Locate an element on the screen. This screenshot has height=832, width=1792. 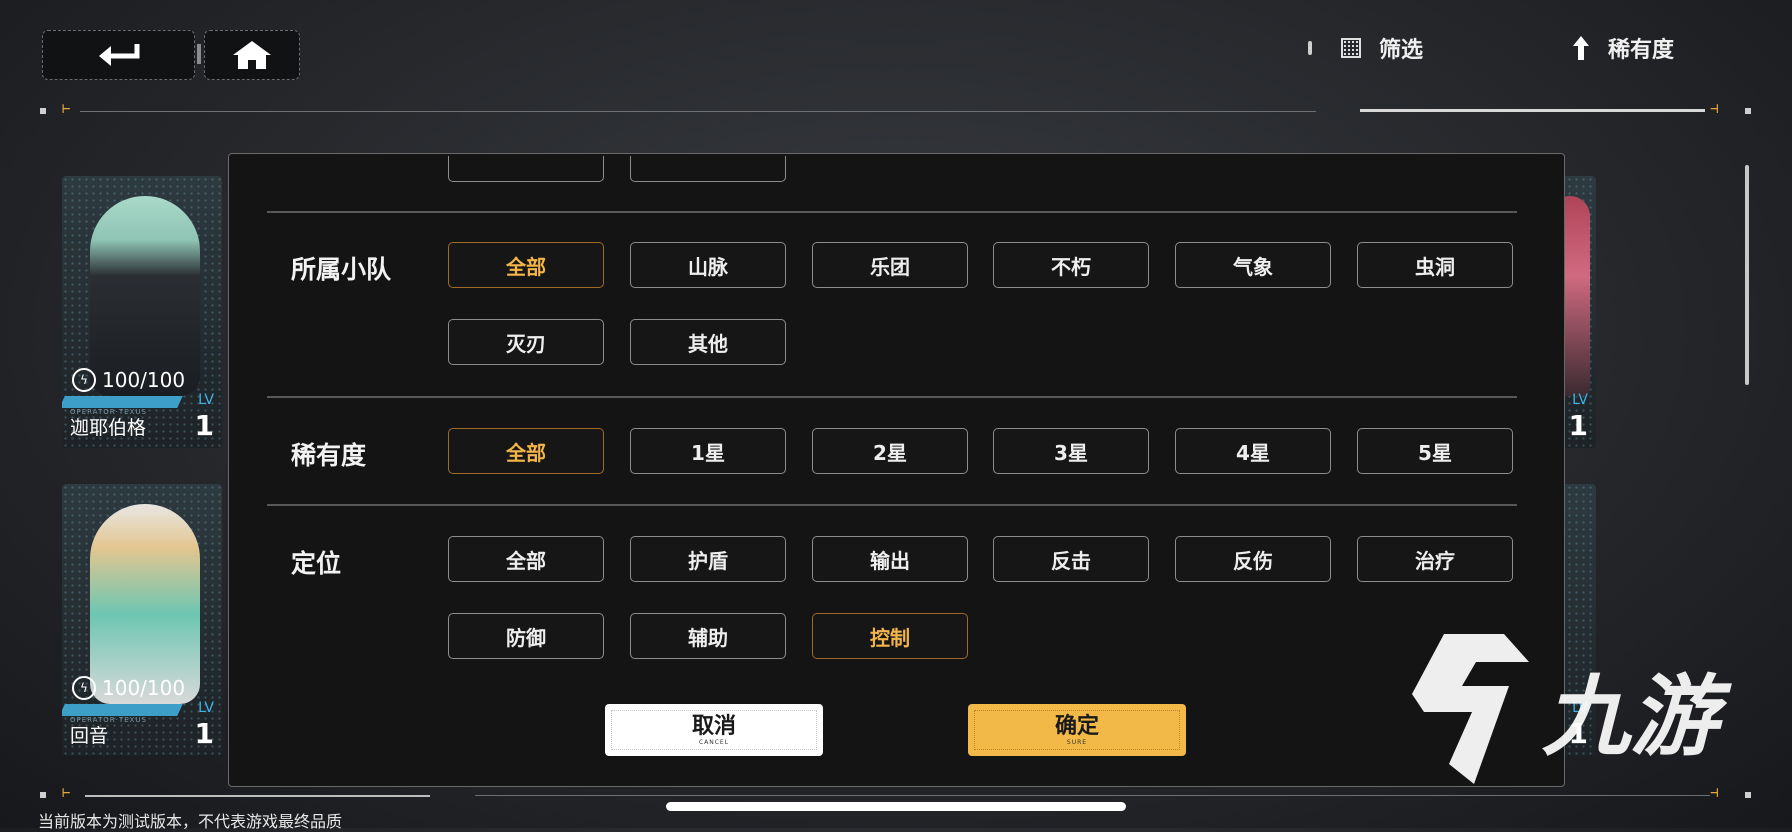
rarity-option-4star: 4星 is located at coordinates (1253, 451).